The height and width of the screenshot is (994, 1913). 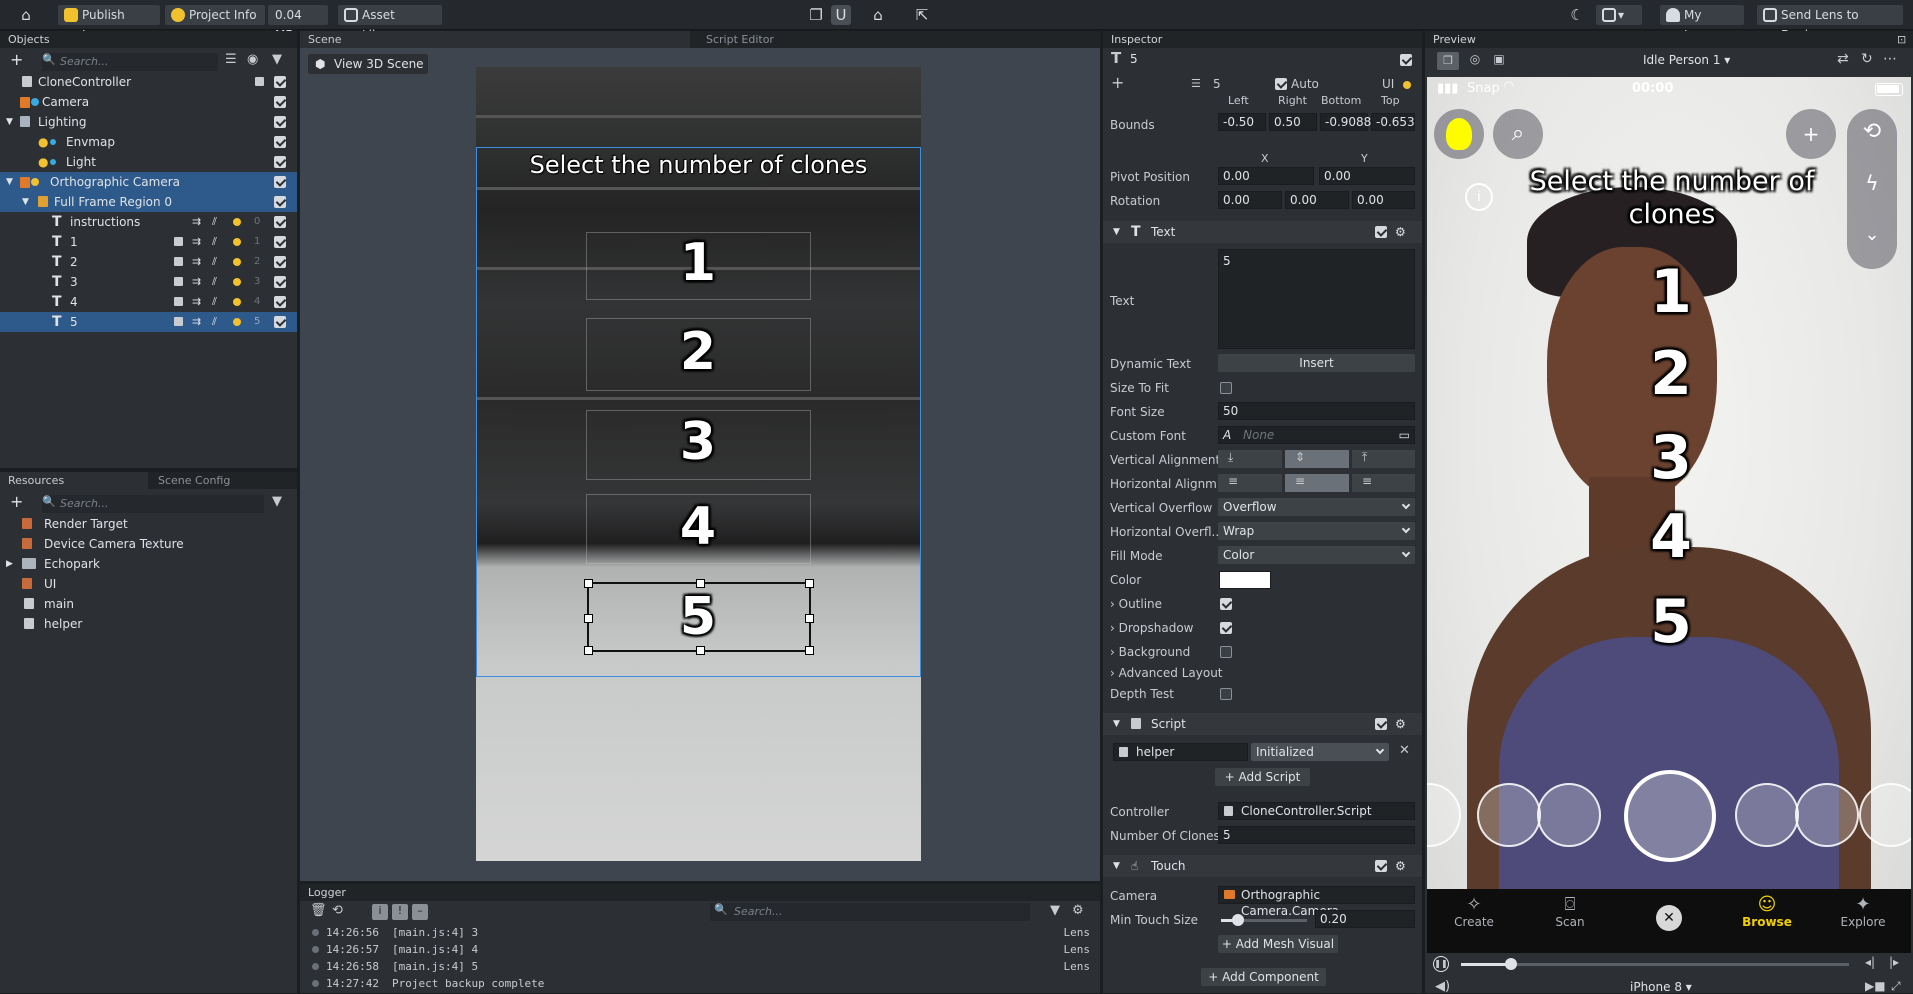 What do you see at coordinates (1316, 902) in the screenshot?
I see `camera-field: Orthographic Camera.Camera` at bounding box center [1316, 902].